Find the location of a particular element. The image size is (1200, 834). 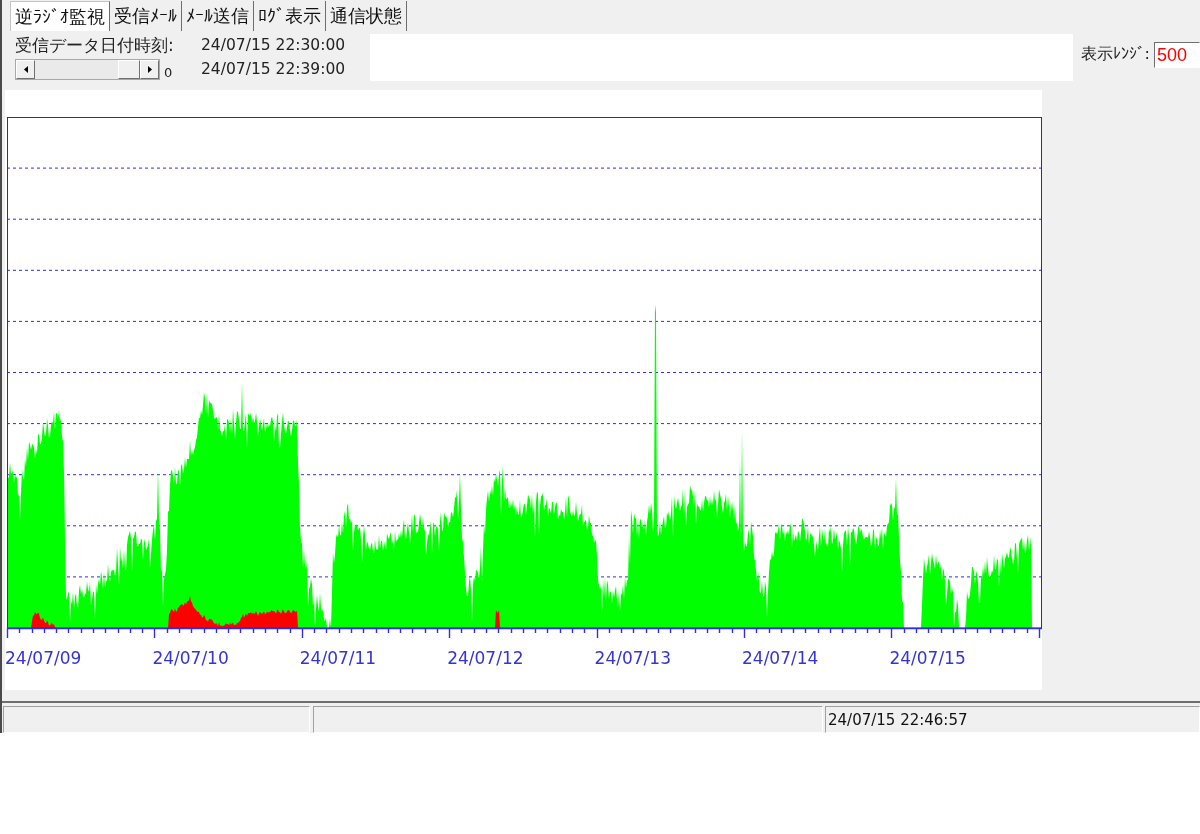

x-axis-label: 24/07/10 is located at coordinates (190, 658).